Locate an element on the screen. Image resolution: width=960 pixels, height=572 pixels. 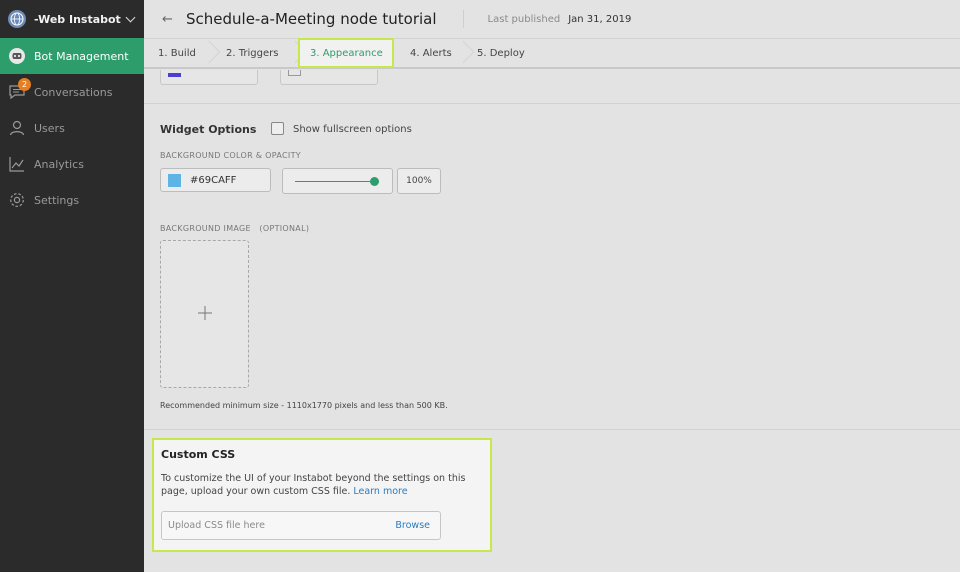
prev-color-input is located at coordinates (209, 77).